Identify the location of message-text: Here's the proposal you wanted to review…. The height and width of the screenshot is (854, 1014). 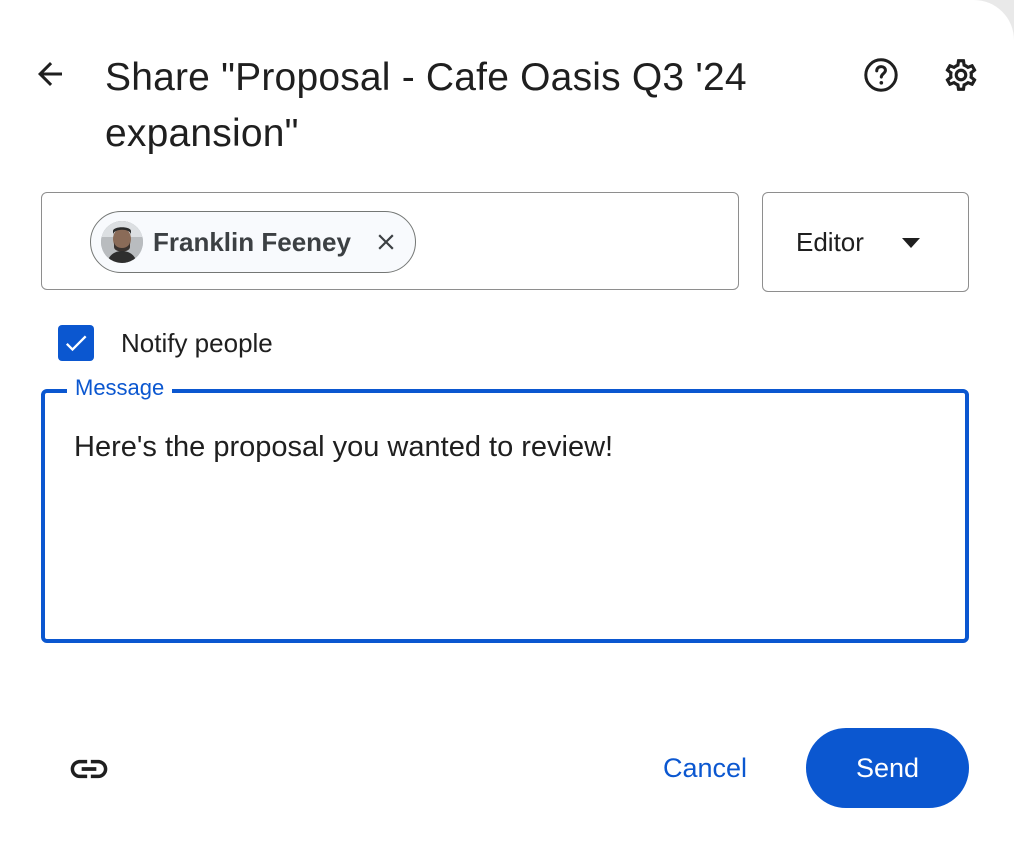
(344, 447).